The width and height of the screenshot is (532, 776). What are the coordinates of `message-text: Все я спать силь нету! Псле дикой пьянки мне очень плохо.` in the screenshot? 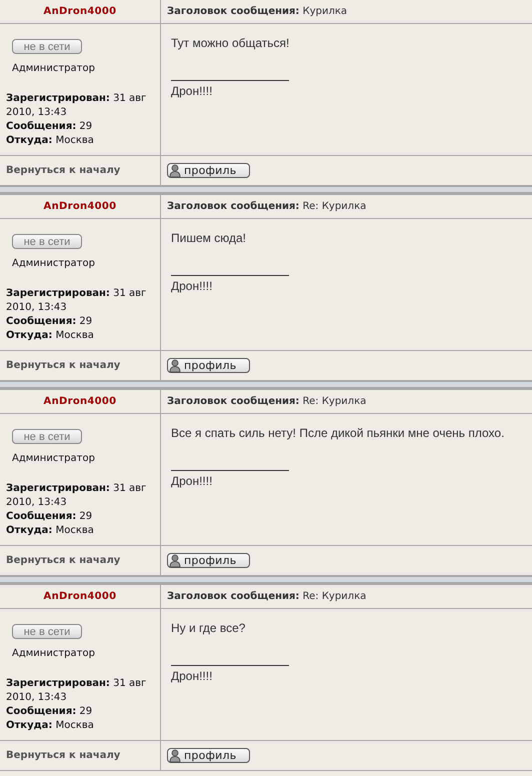 It's located at (337, 433).